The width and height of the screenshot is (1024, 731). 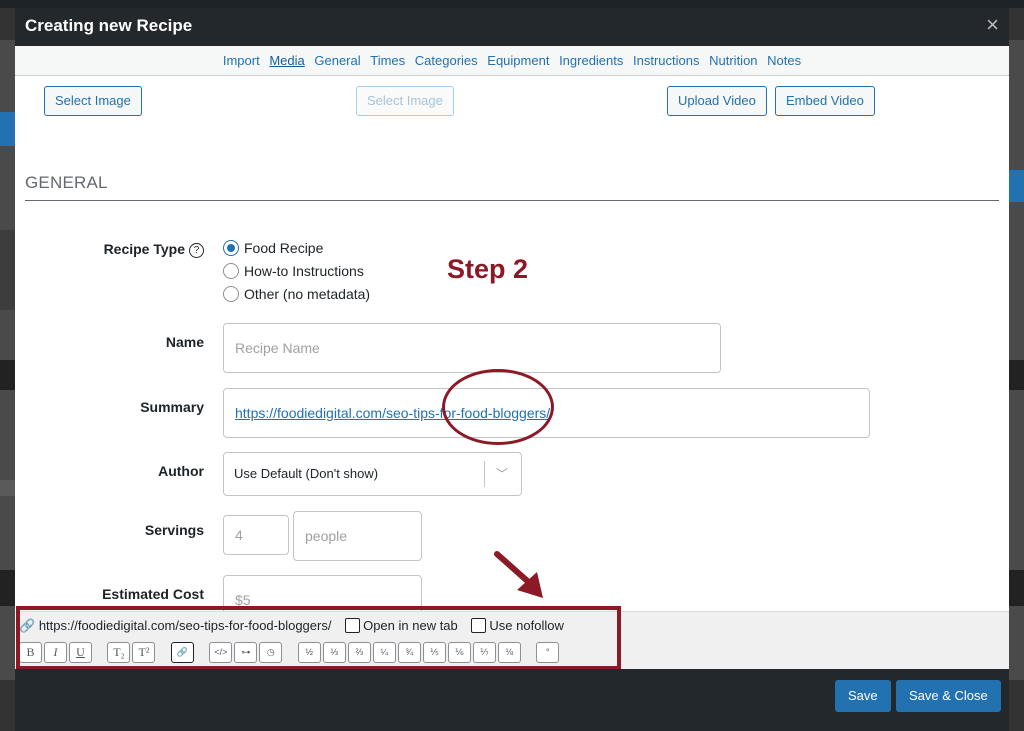 I want to click on recipe-type-label: Recipe Type?, so click(x=114, y=249).